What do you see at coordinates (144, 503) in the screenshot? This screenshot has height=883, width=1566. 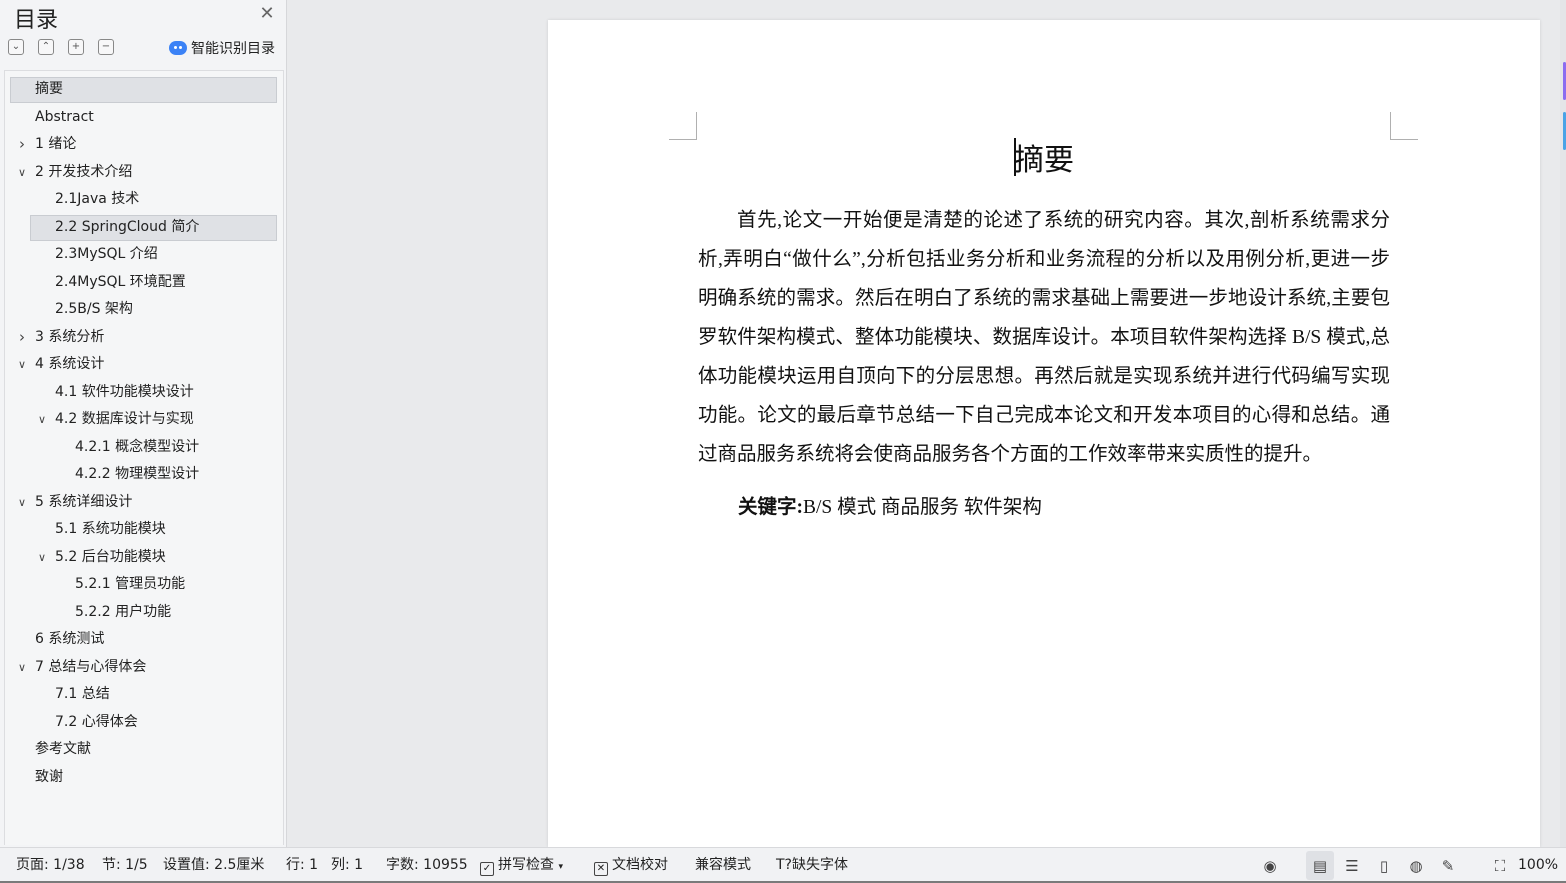 I see `toc-item: ∨ 5 系统详细设计` at bounding box center [144, 503].